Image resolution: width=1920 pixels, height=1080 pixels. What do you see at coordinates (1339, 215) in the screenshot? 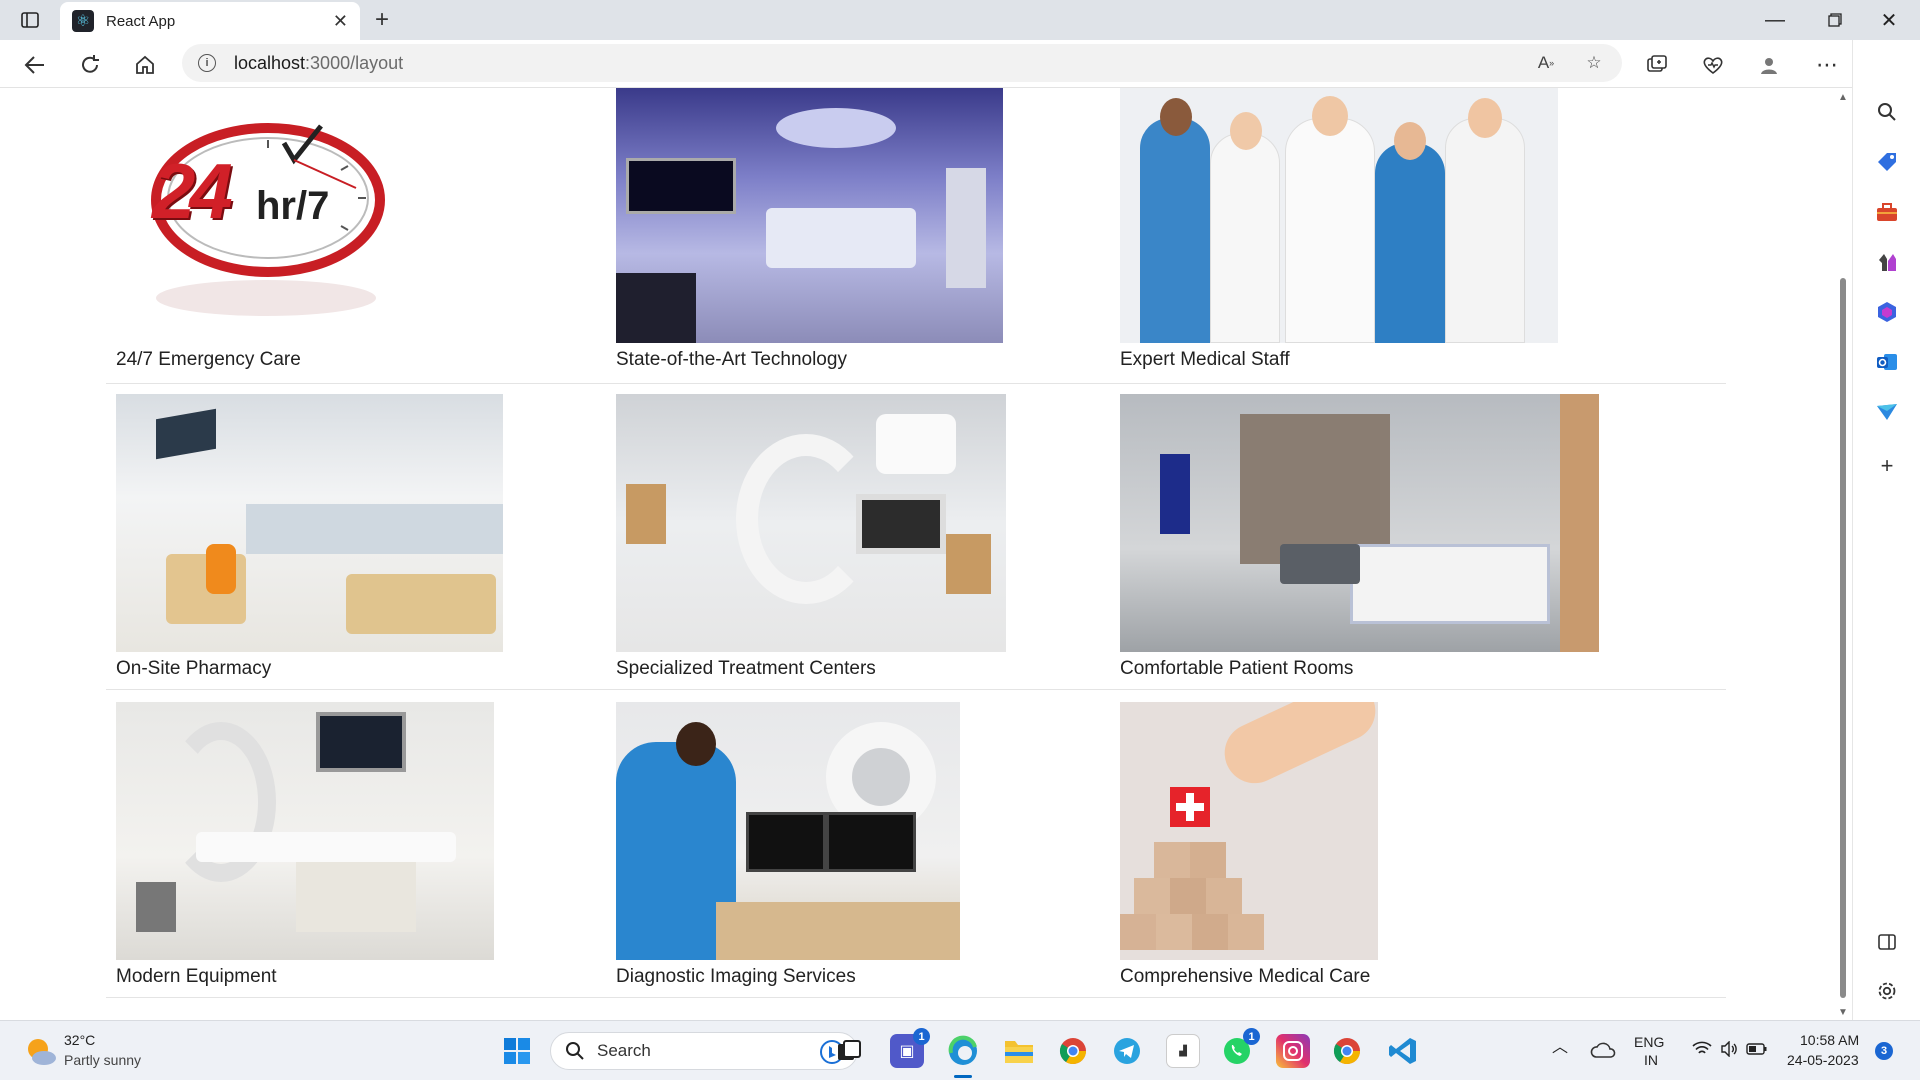
I see `doctors-thumbs-up-photo` at bounding box center [1339, 215].